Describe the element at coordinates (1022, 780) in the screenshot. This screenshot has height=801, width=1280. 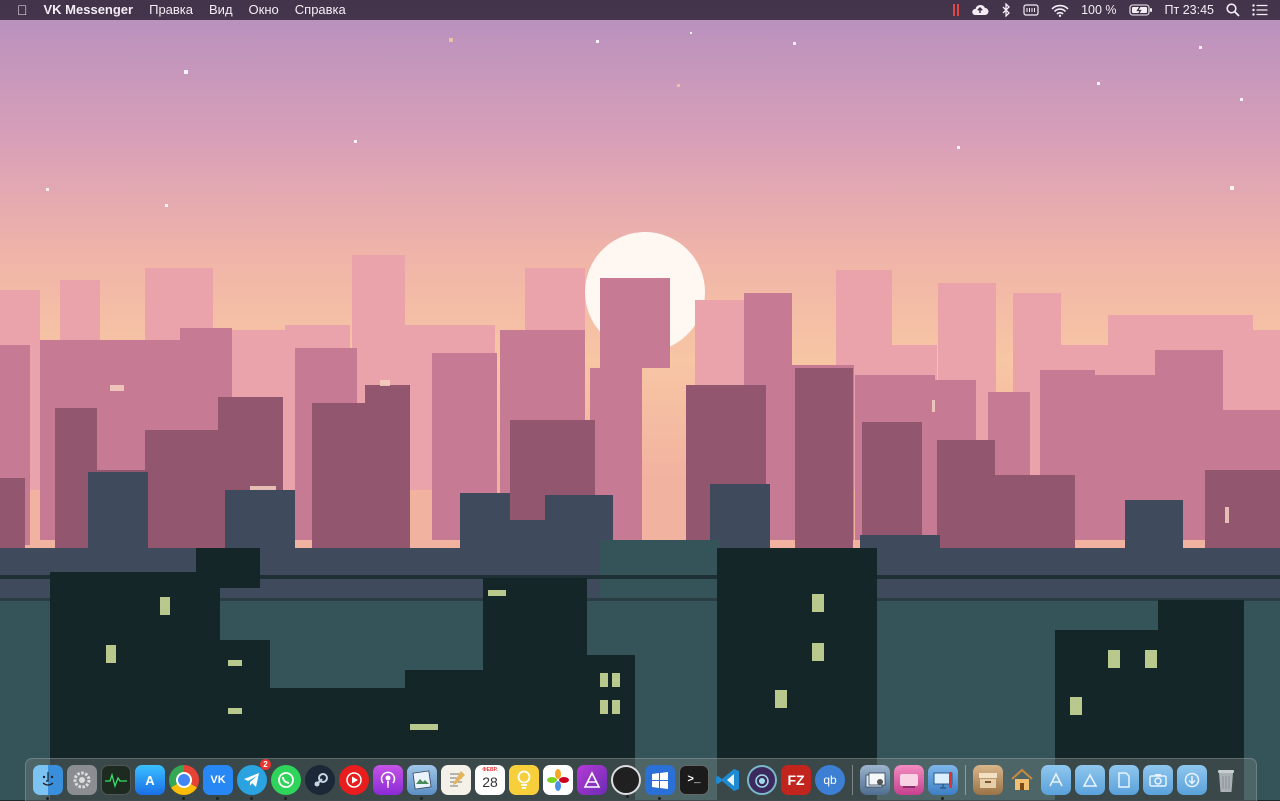
I see `home-icon` at that location.